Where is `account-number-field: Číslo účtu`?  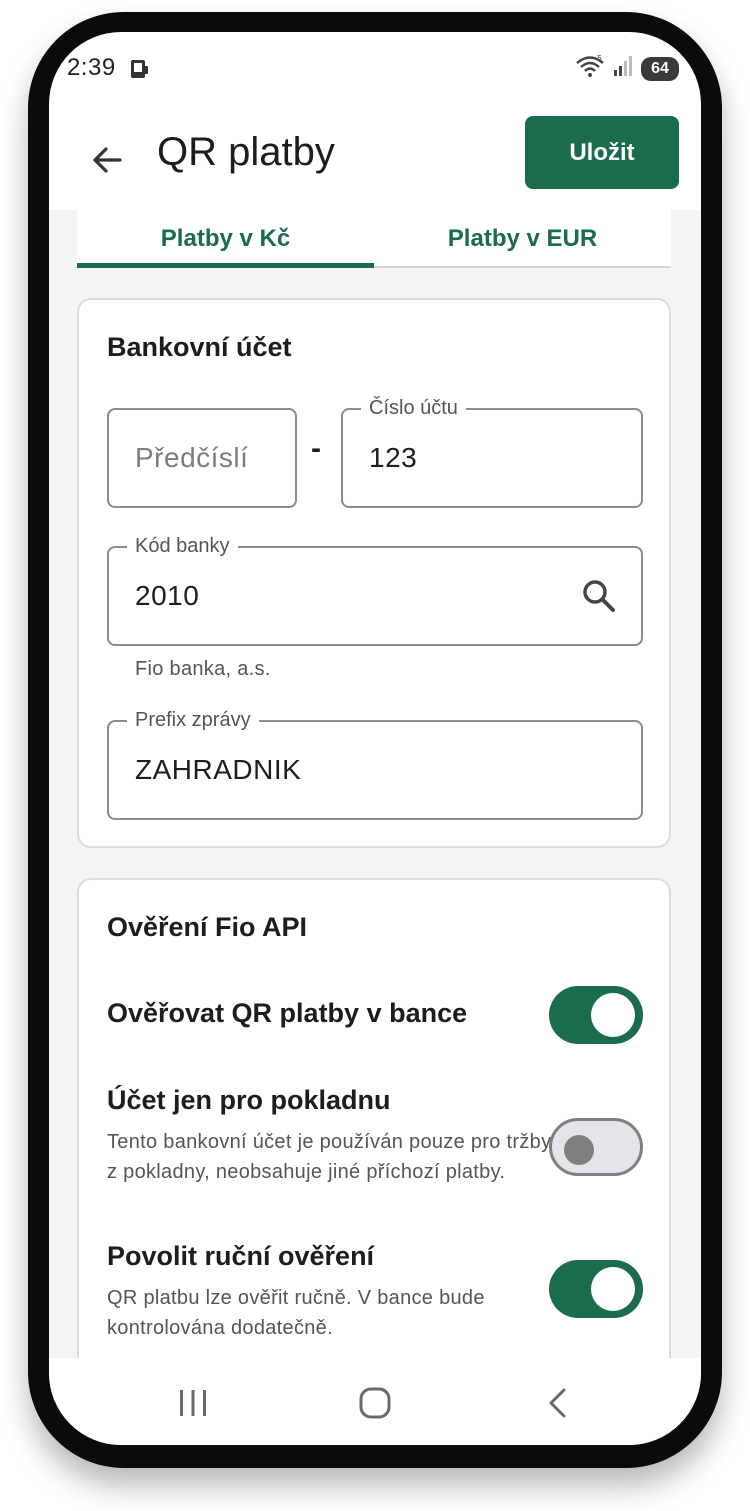 account-number-field: Číslo účtu is located at coordinates (492, 451).